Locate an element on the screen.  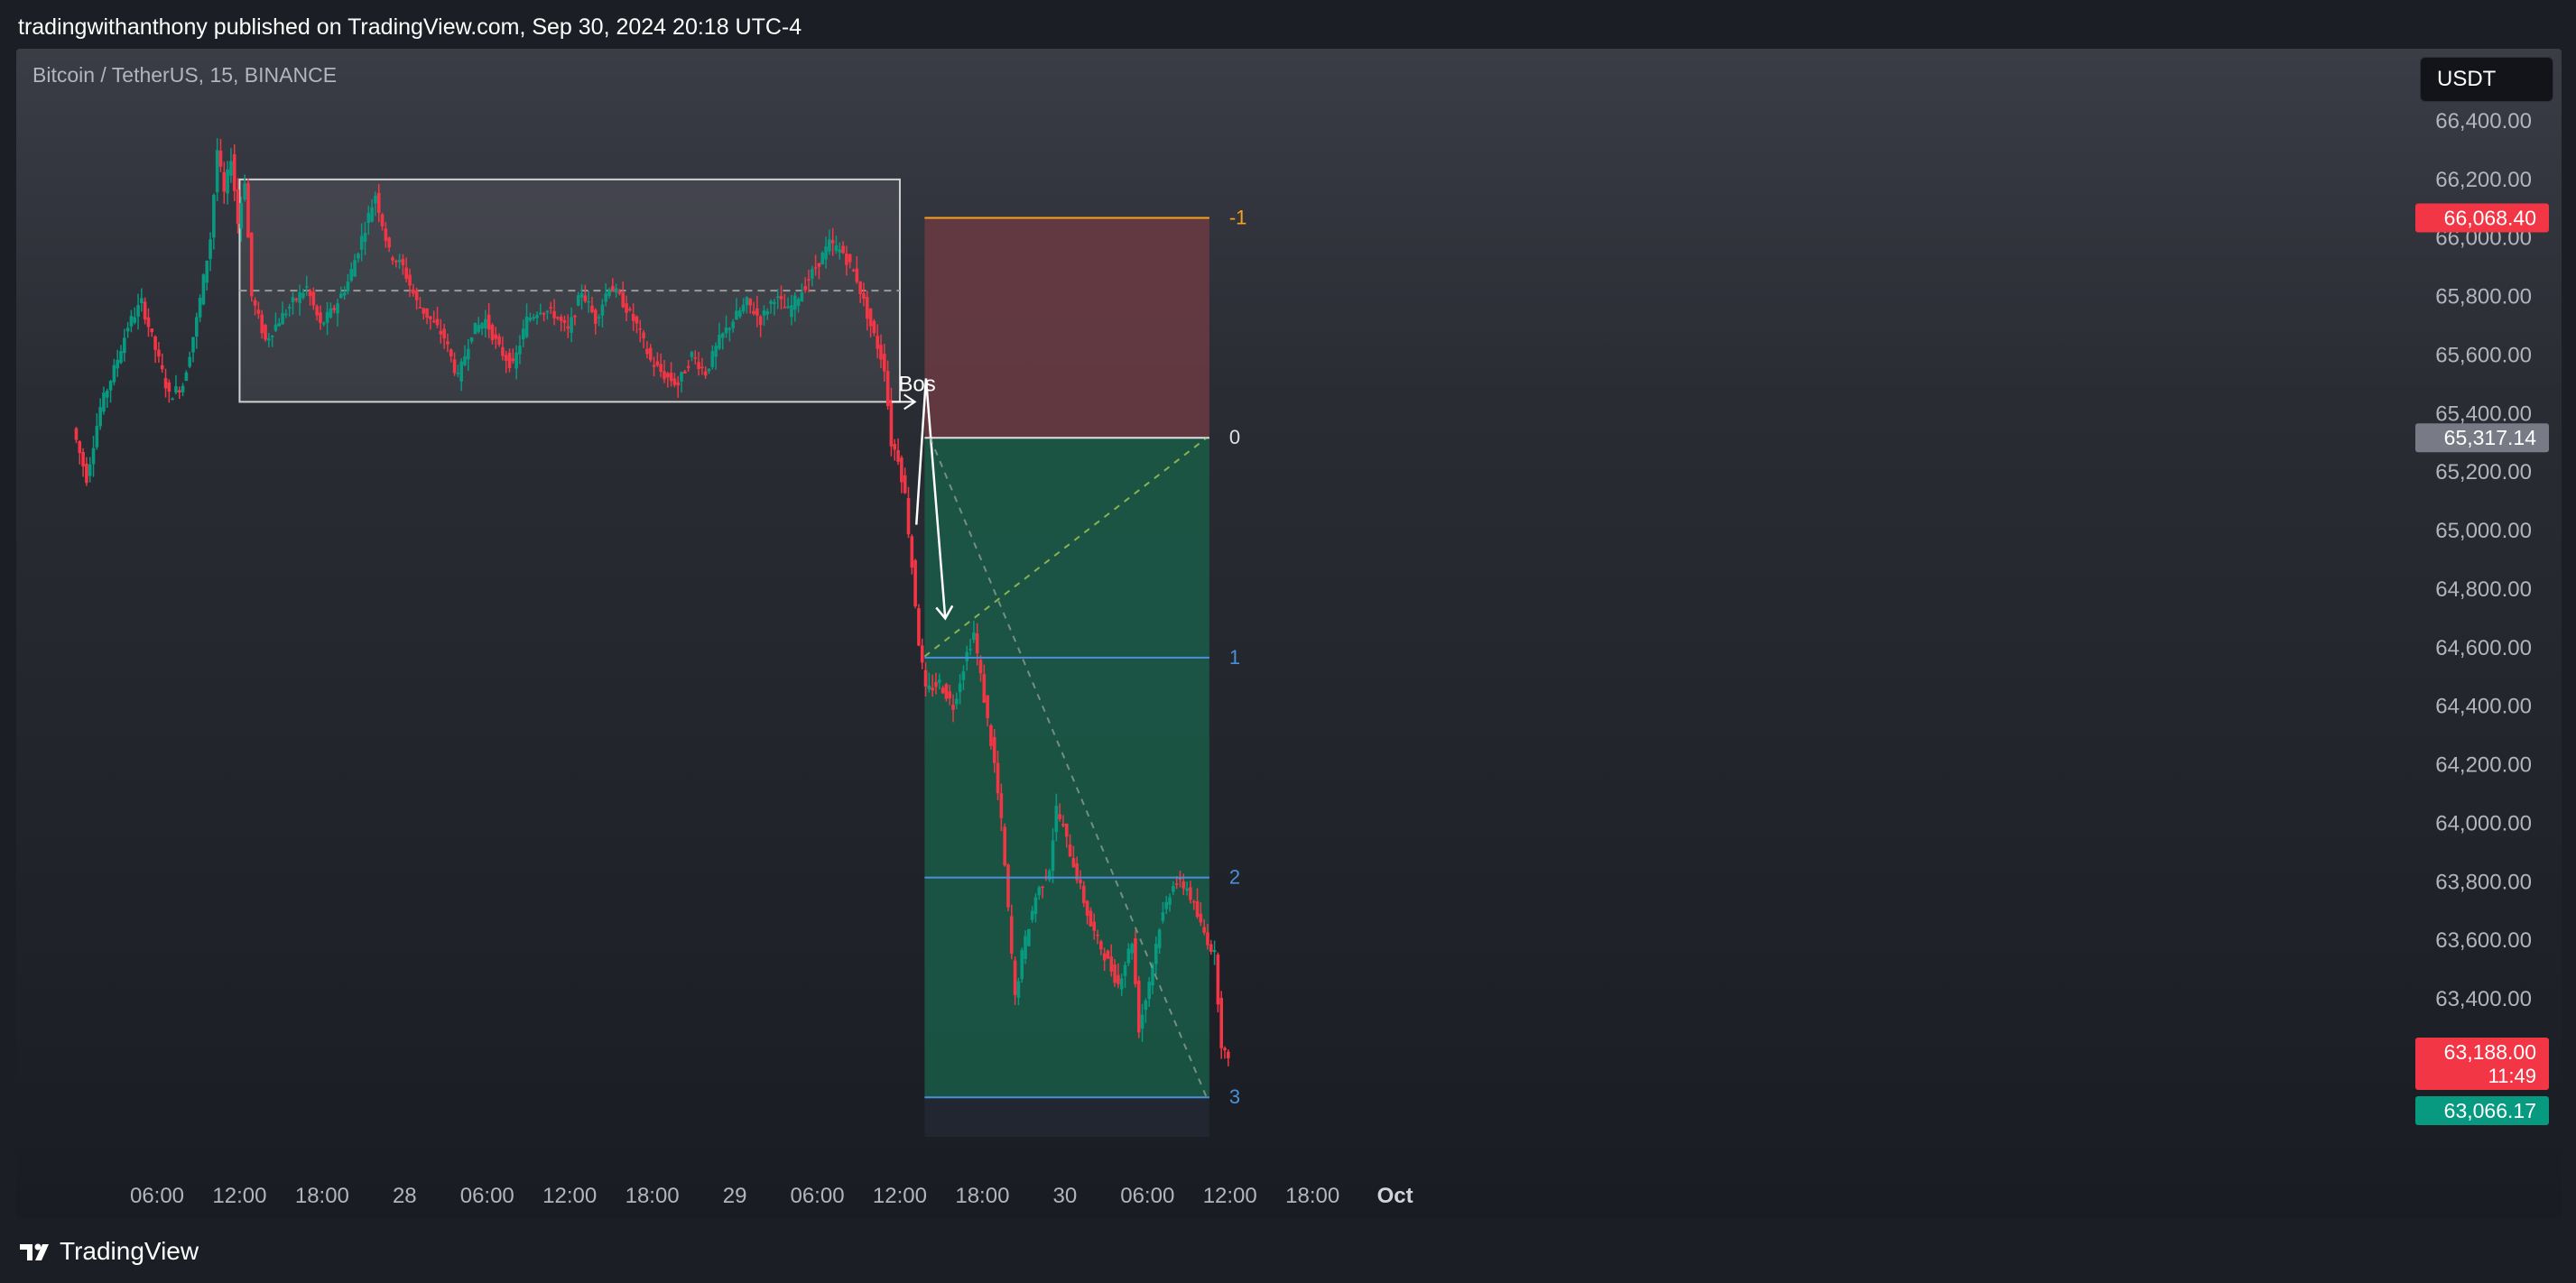
footer-bar: TradingView is located at coordinates (1288, 1251).